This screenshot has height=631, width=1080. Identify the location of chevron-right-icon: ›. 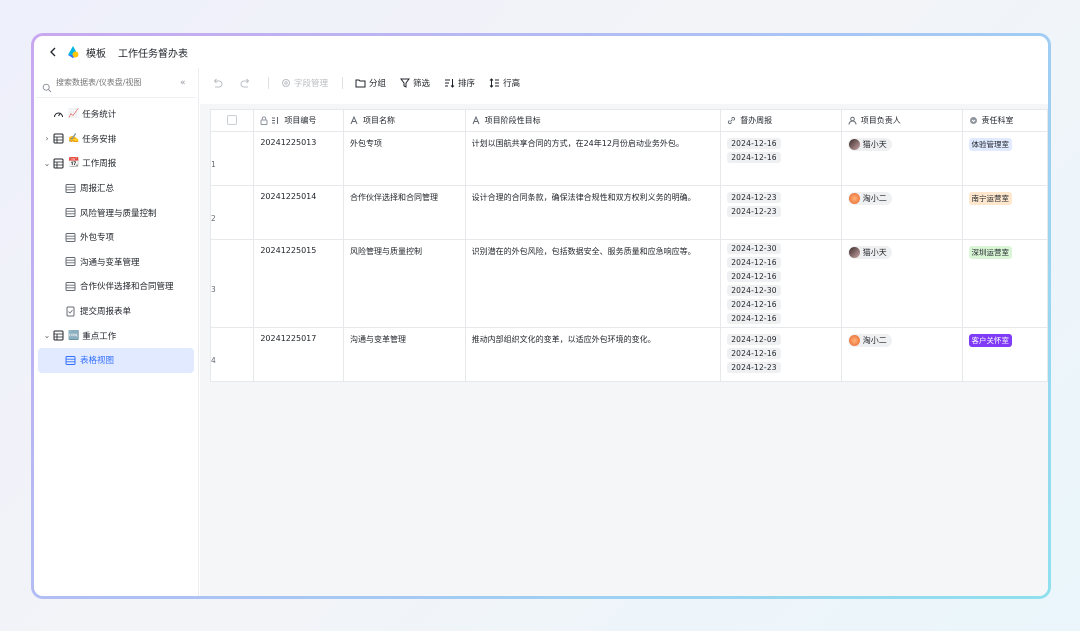
(47, 138).